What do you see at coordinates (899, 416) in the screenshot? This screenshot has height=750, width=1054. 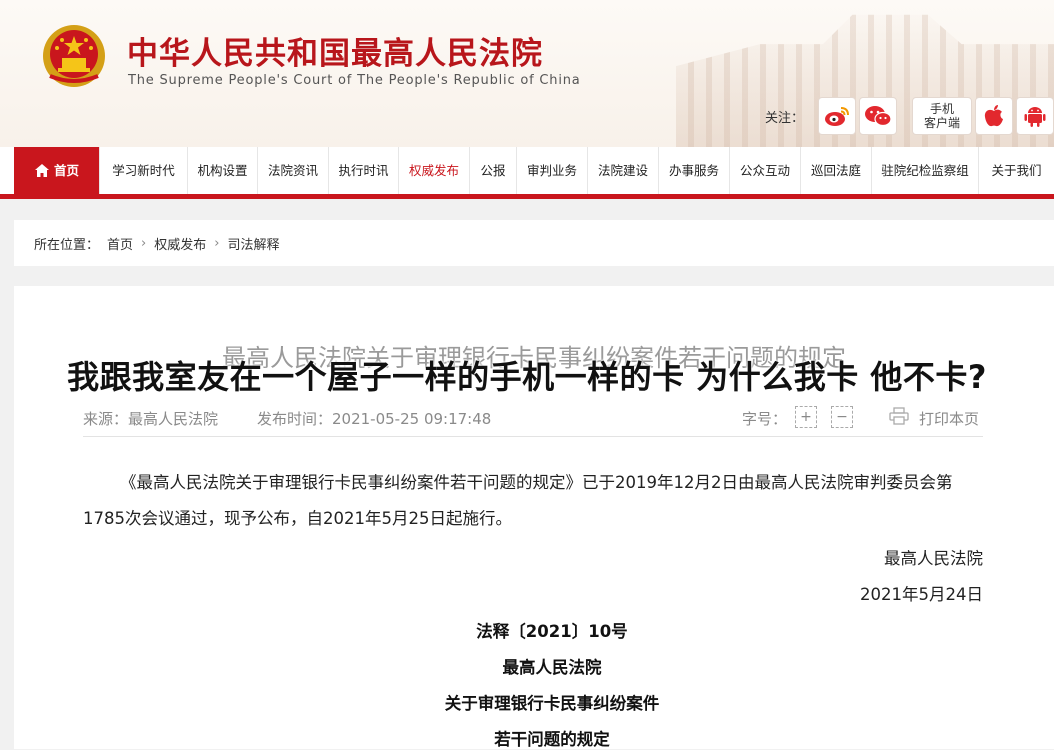 I see `print-icon` at bounding box center [899, 416].